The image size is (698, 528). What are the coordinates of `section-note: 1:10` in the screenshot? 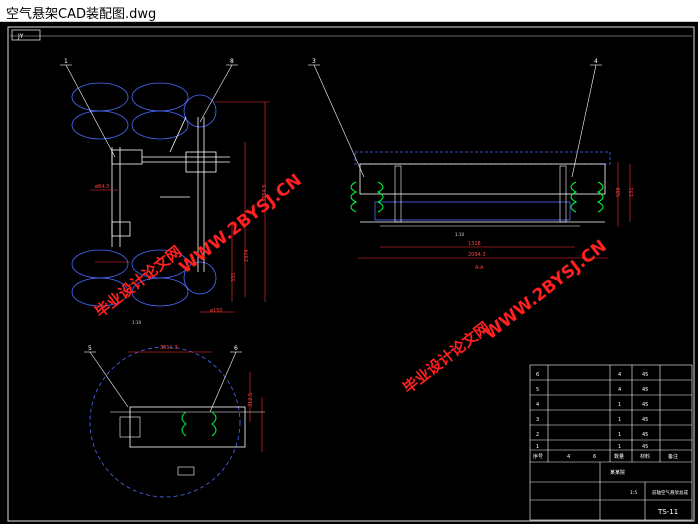 It's located at (459, 234).